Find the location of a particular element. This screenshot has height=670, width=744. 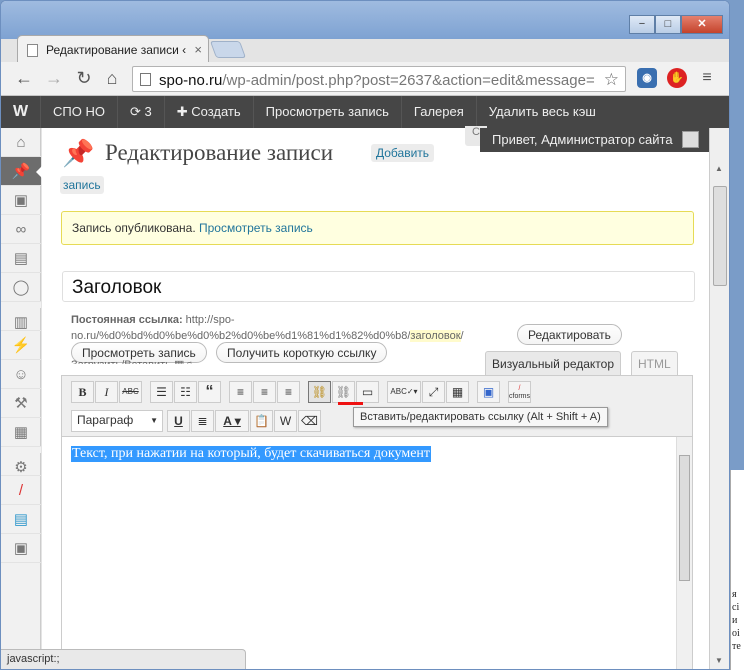

new-content-link: ✚ Создать is located at coordinates (209, 112).